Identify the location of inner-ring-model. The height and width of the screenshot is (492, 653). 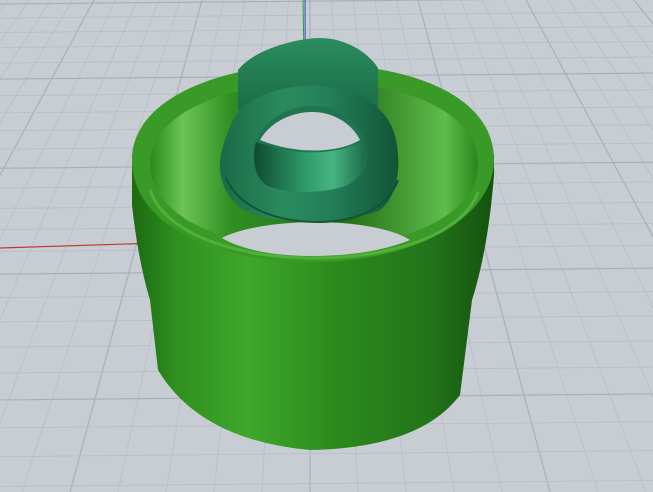
(309, 131).